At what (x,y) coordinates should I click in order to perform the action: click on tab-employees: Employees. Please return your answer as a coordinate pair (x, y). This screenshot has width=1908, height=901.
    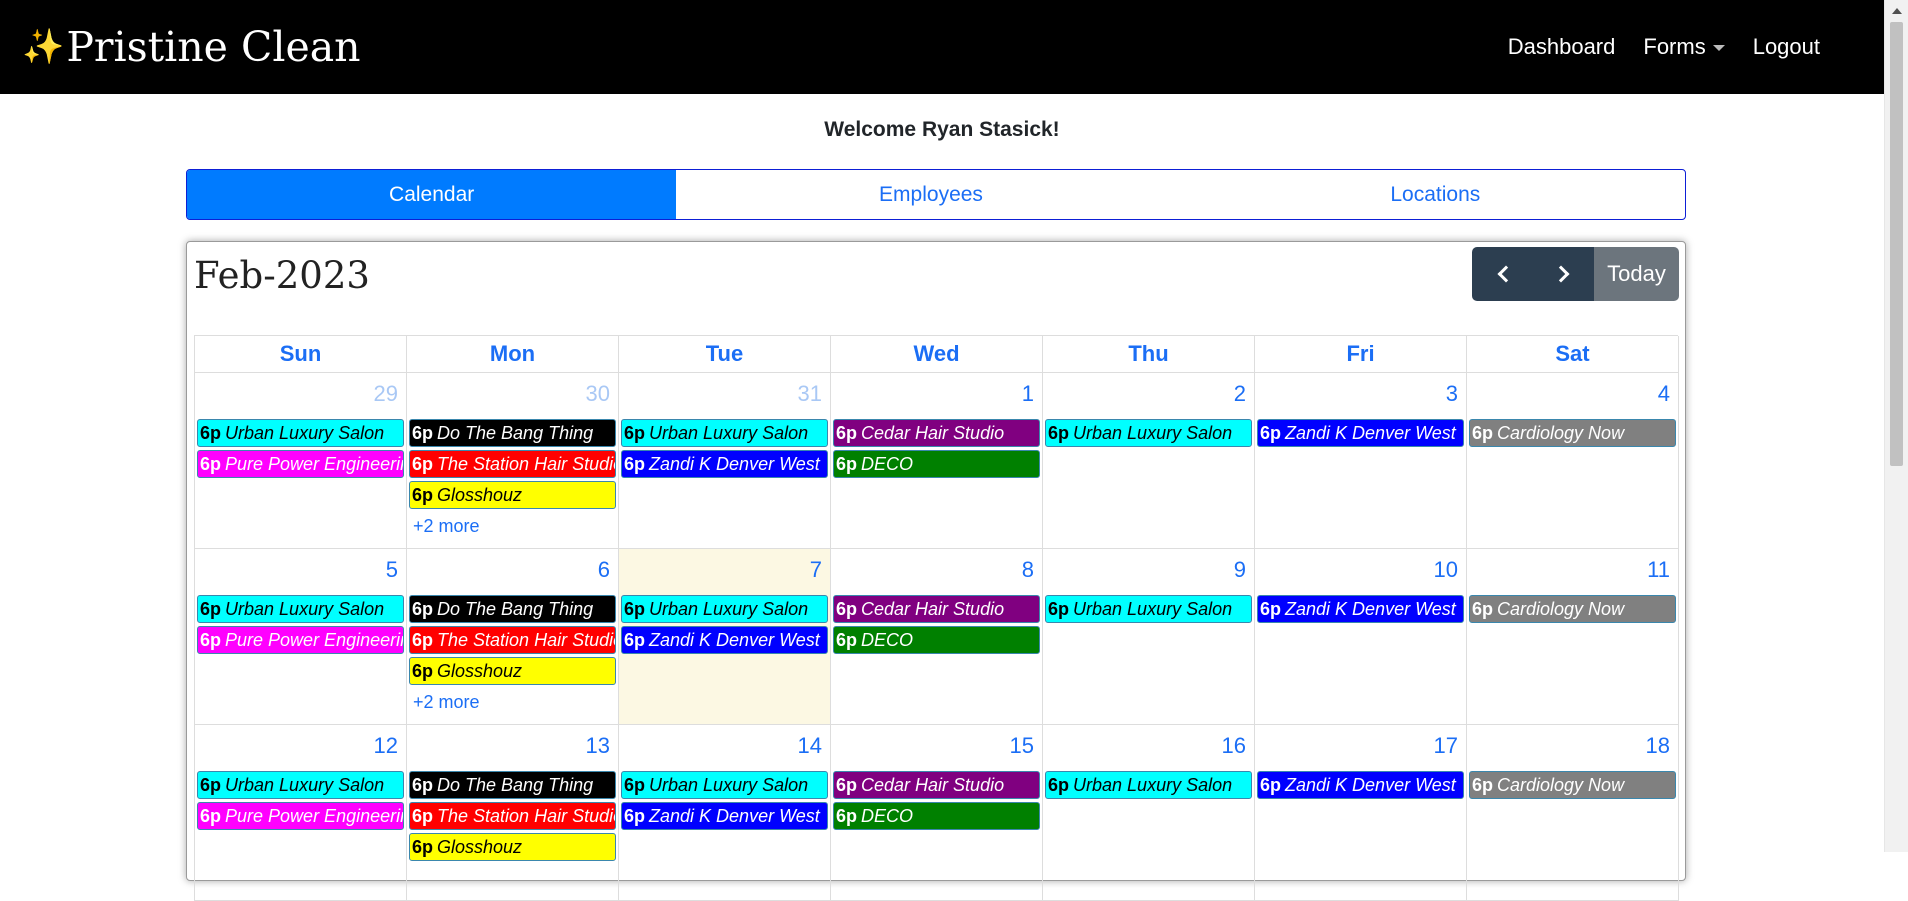
    Looking at the image, I should click on (930, 194).